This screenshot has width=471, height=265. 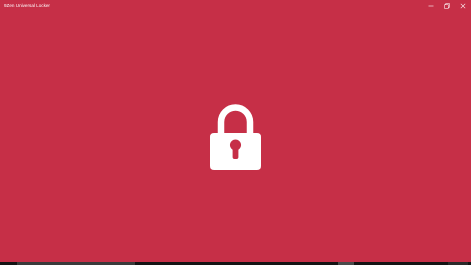 I want to click on padlock-icon, so click(x=235, y=137).